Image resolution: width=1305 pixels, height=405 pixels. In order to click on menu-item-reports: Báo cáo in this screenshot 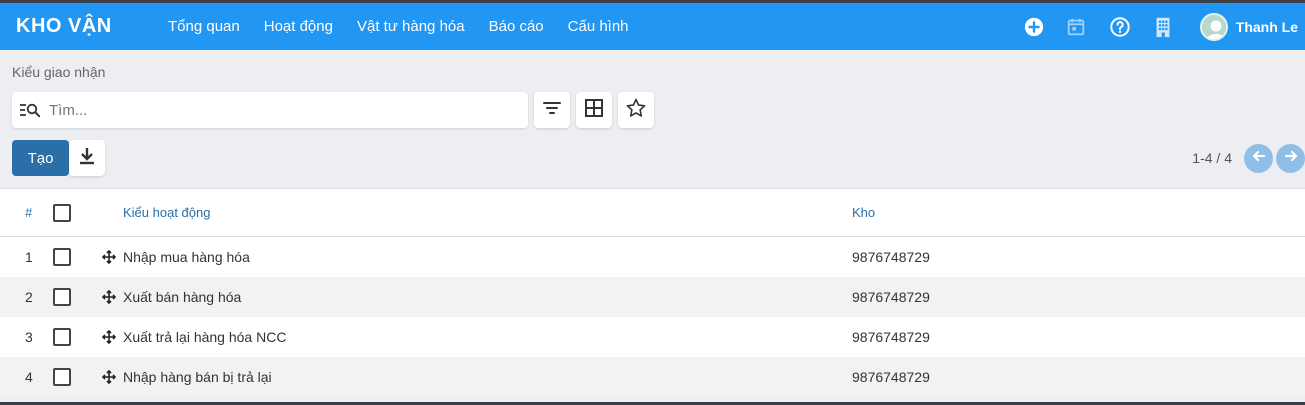, I will do `click(516, 26)`.